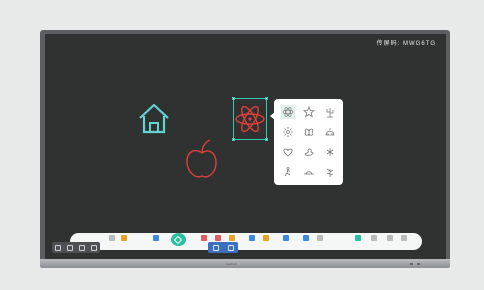  I want to click on flower-icon, so click(287, 132).